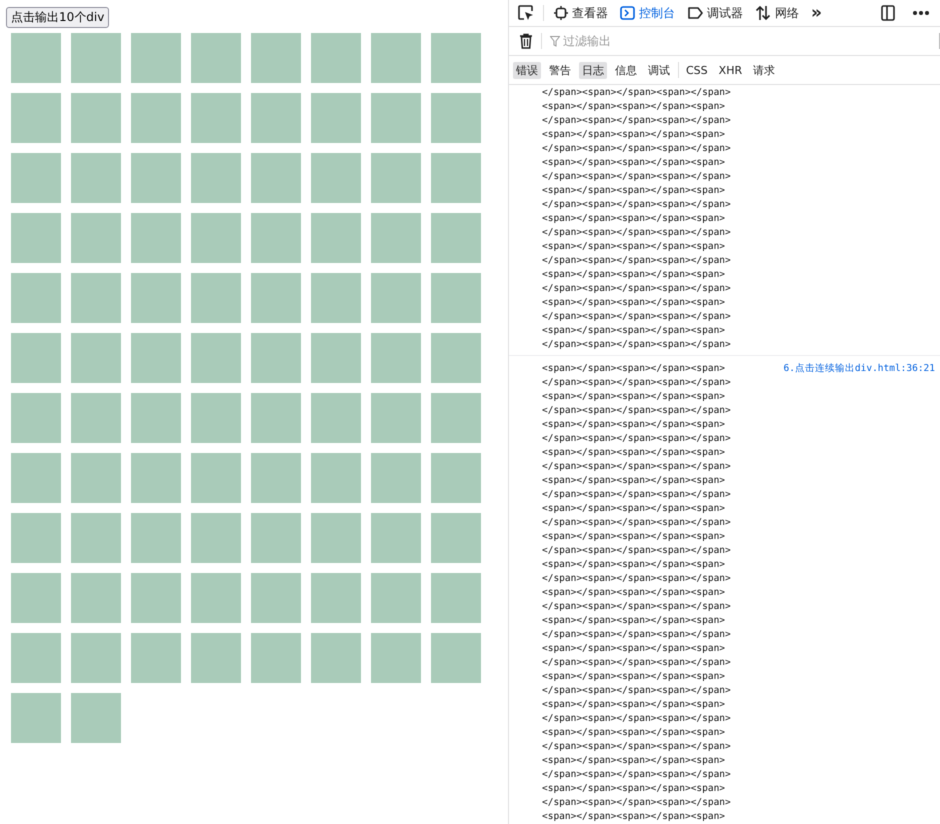 Image resolution: width=940 pixels, height=824 pixels. What do you see at coordinates (695, 13) in the screenshot?
I see `tag-shape-icon` at bounding box center [695, 13].